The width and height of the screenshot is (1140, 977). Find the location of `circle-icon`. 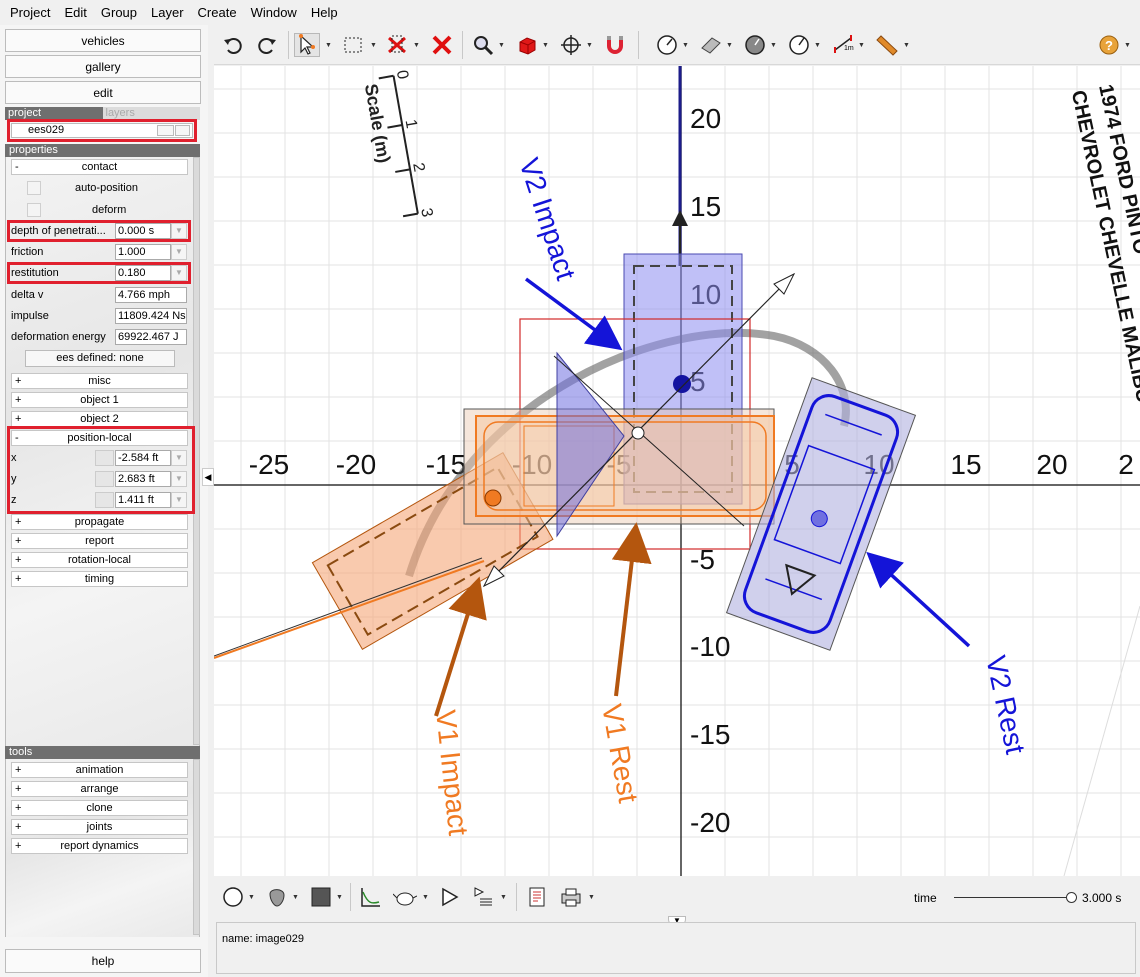

circle-icon is located at coordinates (233, 897).